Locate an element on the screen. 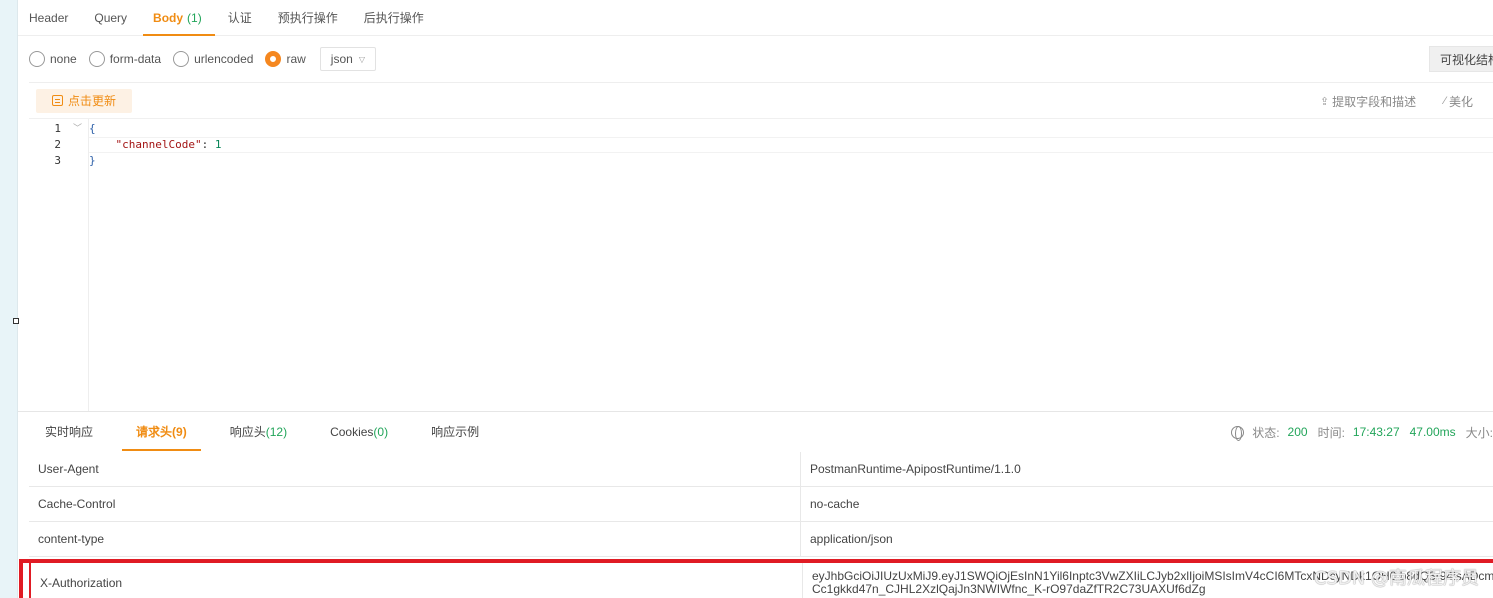  fold-icon: ﹀ is located at coordinates (77, 129).